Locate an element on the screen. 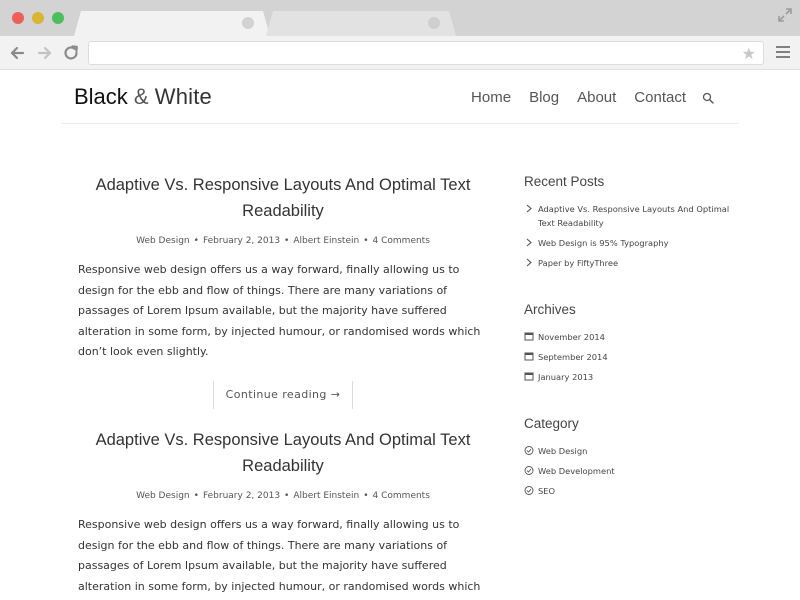 The image size is (800, 600). list-item: Web Design is located at coordinates (629, 451).